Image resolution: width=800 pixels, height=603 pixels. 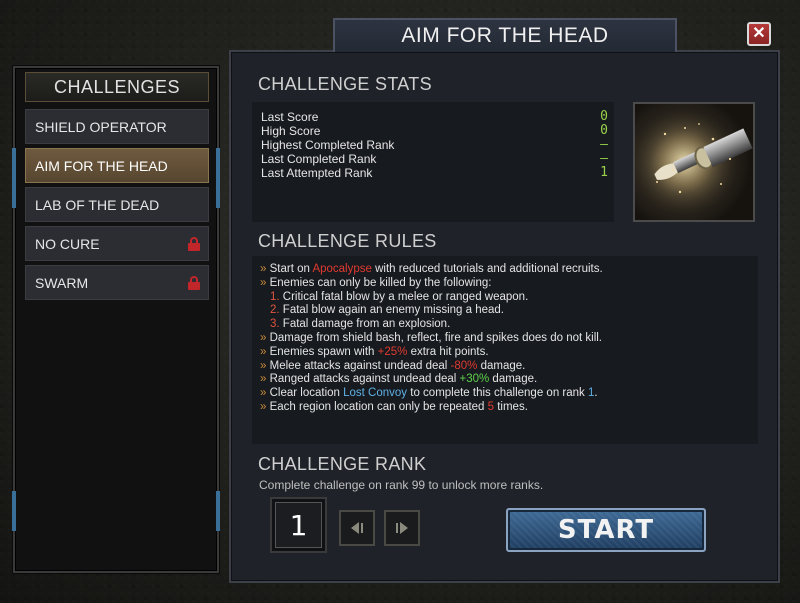 I want to click on rank-prev-button, so click(x=357, y=528).